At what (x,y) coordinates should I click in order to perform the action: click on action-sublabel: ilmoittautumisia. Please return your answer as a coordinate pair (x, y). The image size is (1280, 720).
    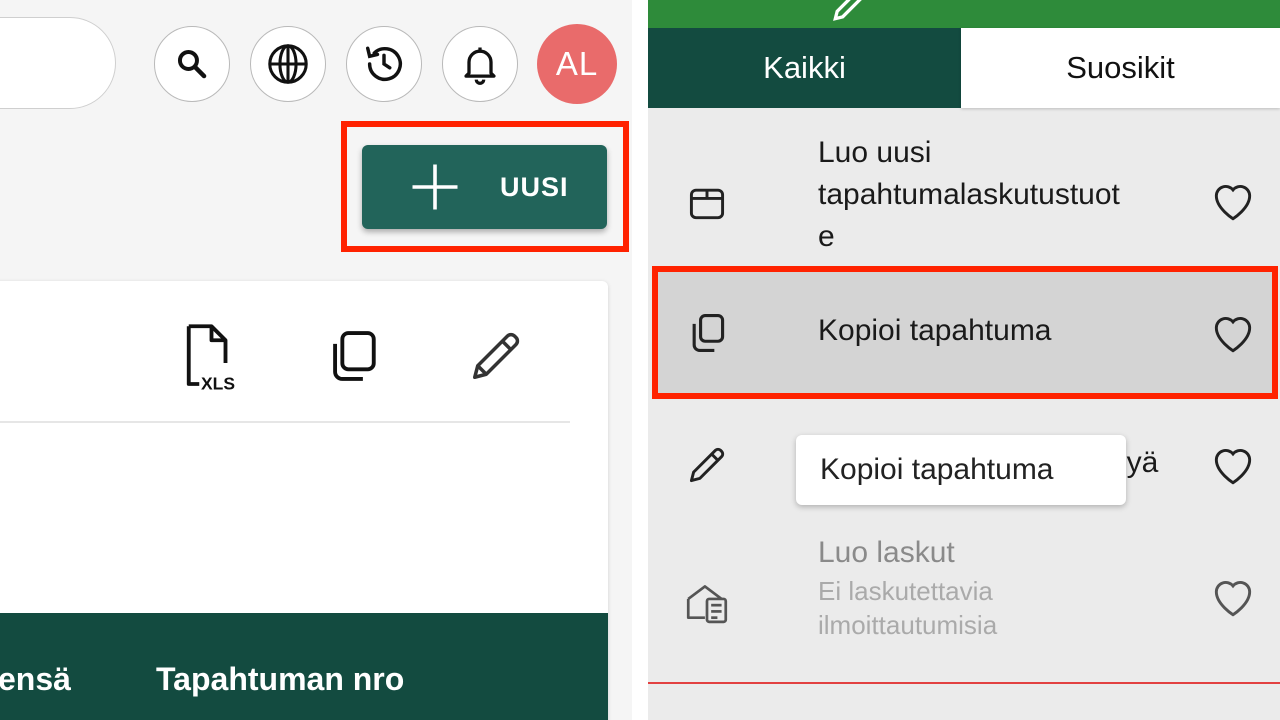
    Looking at the image, I should click on (908, 625).